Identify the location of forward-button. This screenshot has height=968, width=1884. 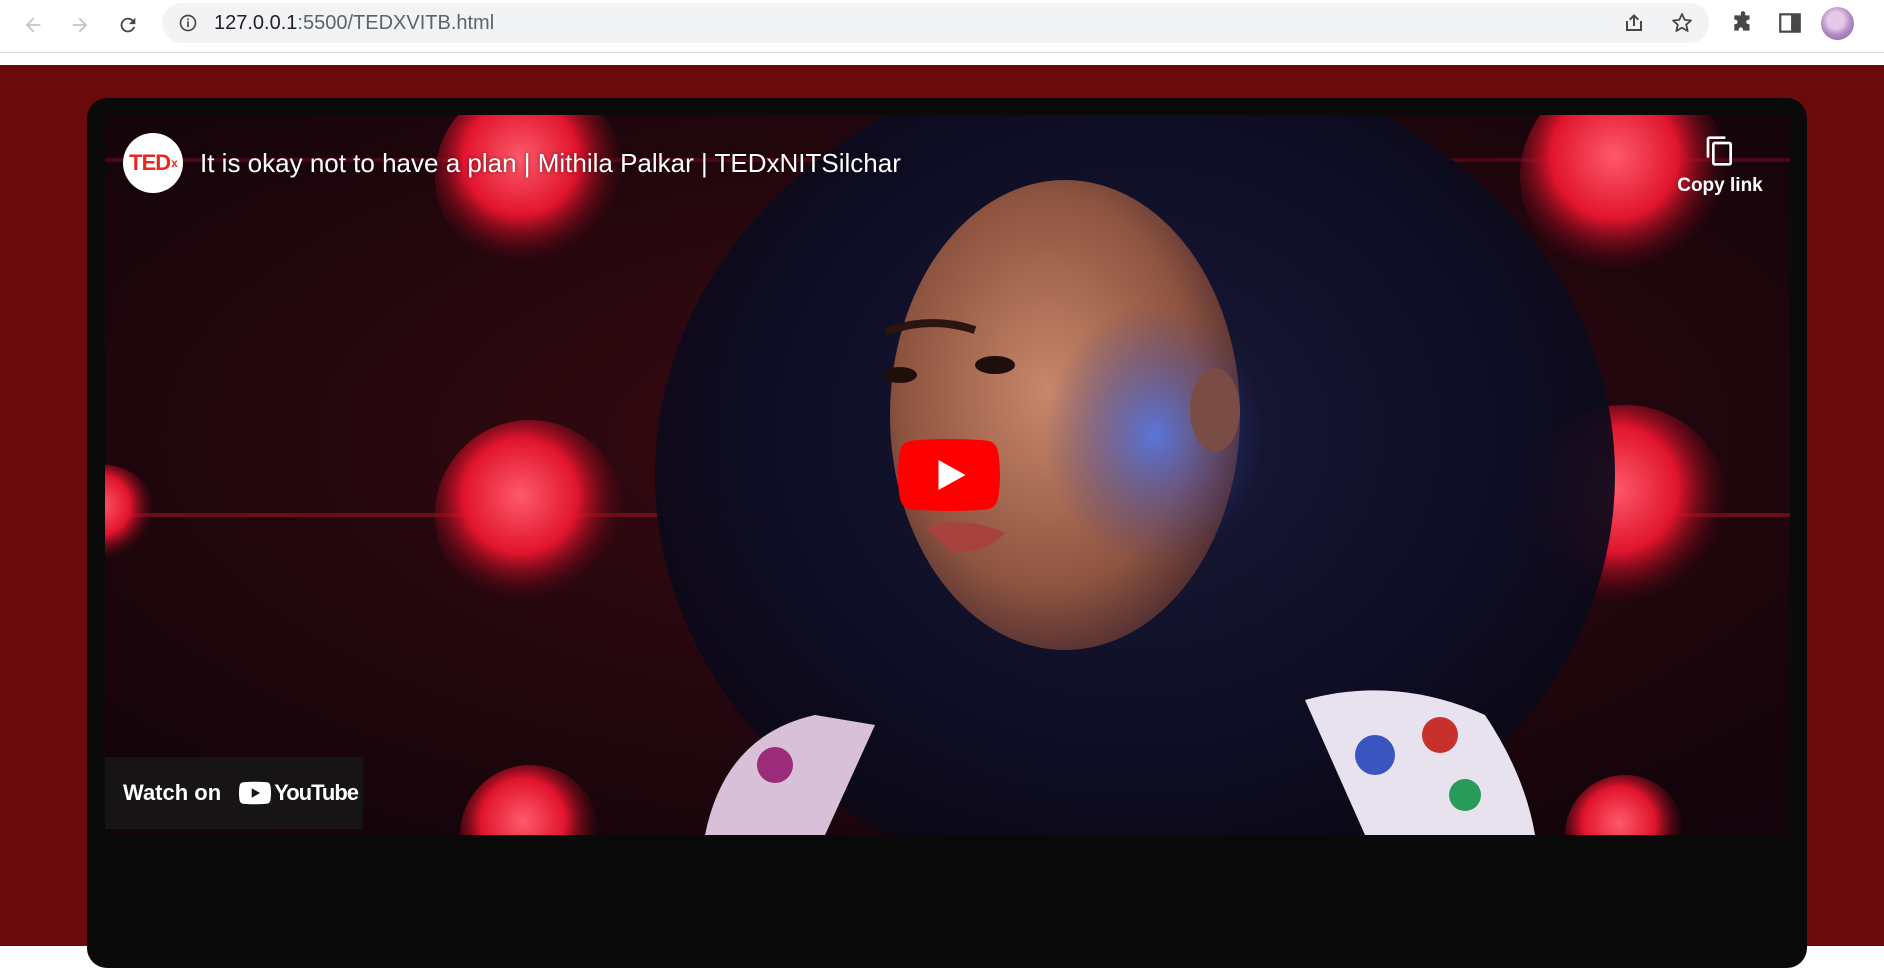
(80, 25).